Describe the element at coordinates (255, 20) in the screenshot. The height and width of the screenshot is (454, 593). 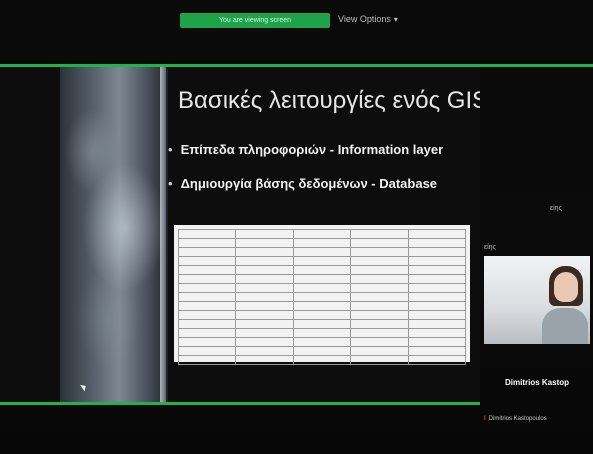
I see `screen-share-banner: You are viewing screen` at that location.